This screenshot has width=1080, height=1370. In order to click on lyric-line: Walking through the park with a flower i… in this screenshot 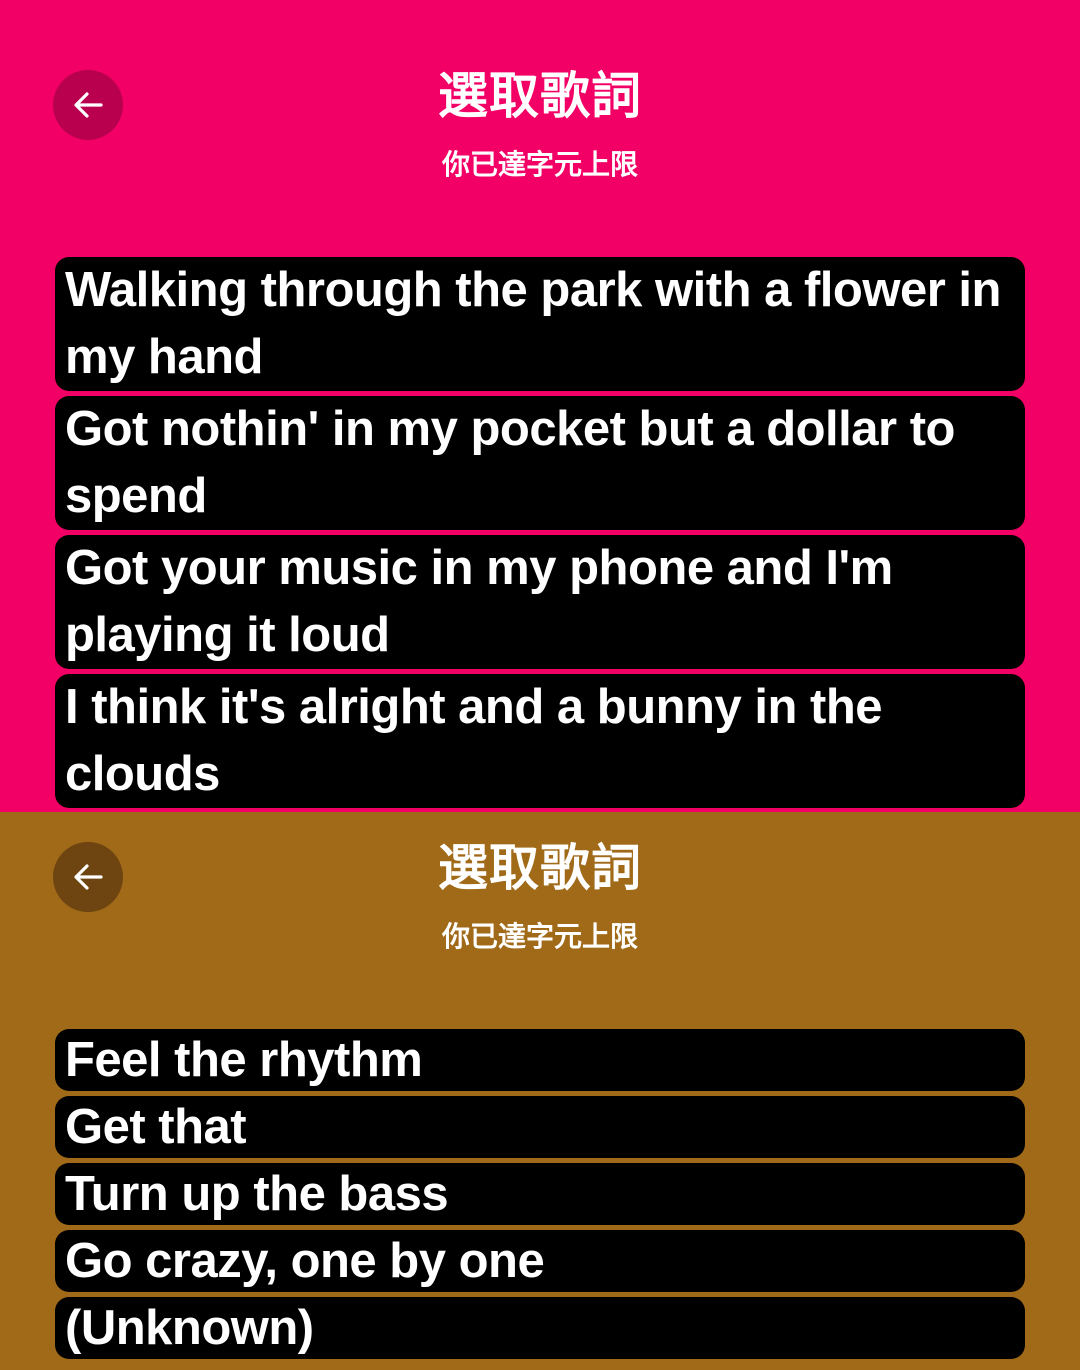, I will do `click(540, 324)`.